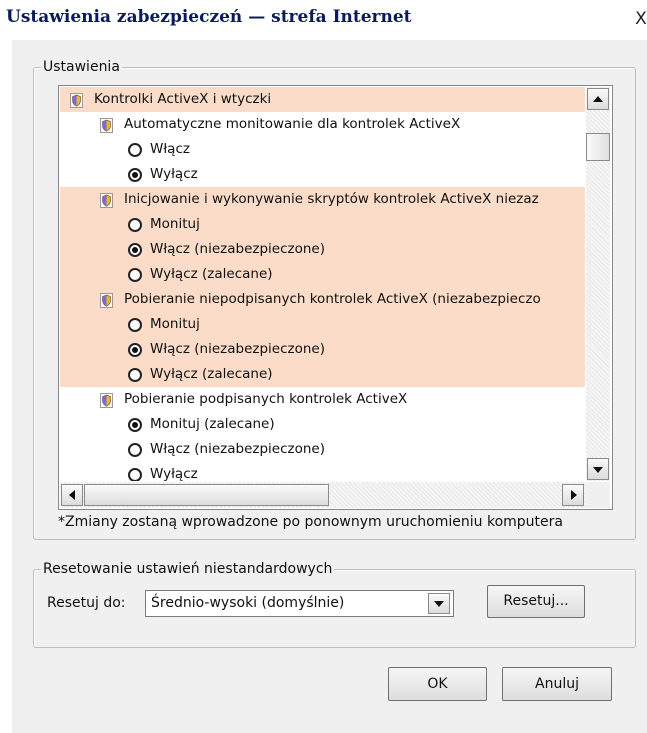 Image resolution: width=647 pixels, height=733 pixels. What do you see at coordinates (81, 67) in the screenshot?
I see `settings-group-label: Ustawienia` at bounding box center [81, 67].